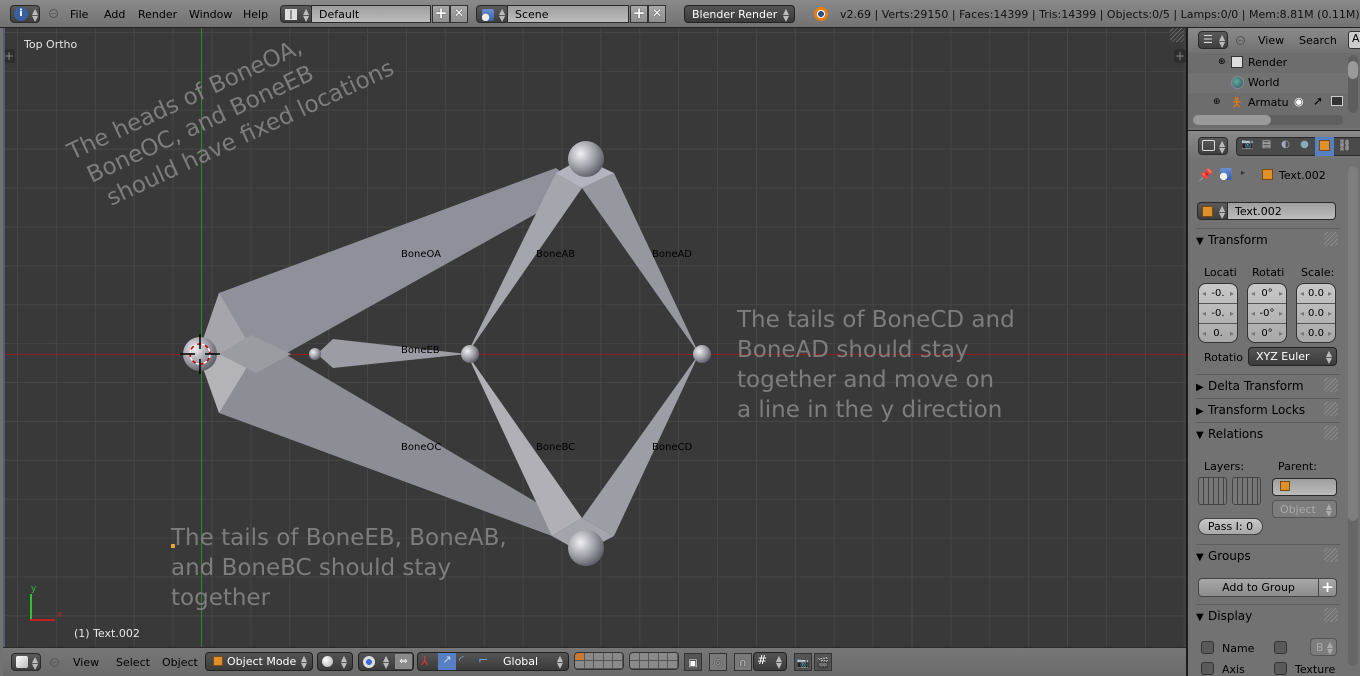  I want to click on snap-element-dropdown: # ▲ ▼, so click(770, 661).